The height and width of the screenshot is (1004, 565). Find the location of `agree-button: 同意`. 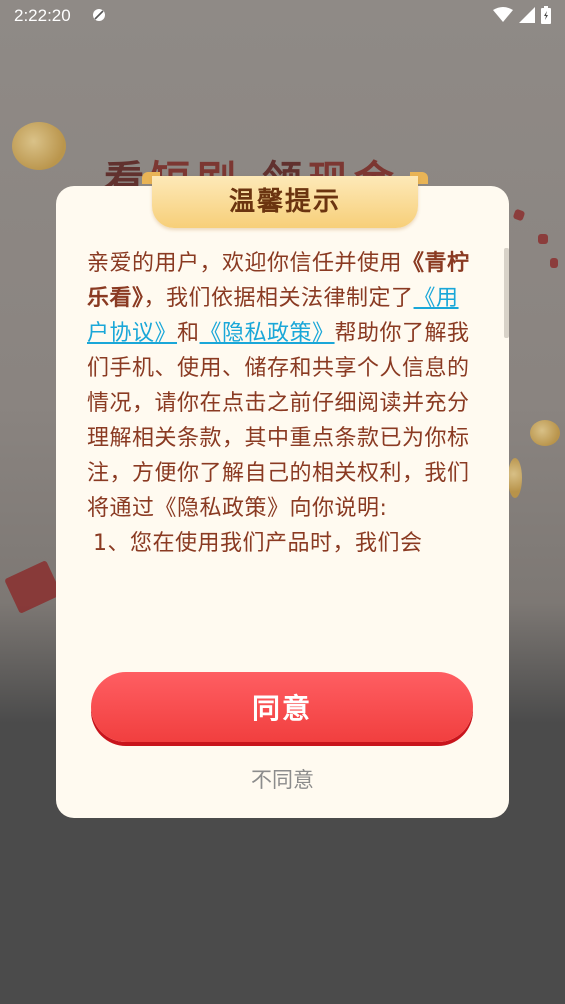

agree-button: 同意 is located at coordinates (282, 707).